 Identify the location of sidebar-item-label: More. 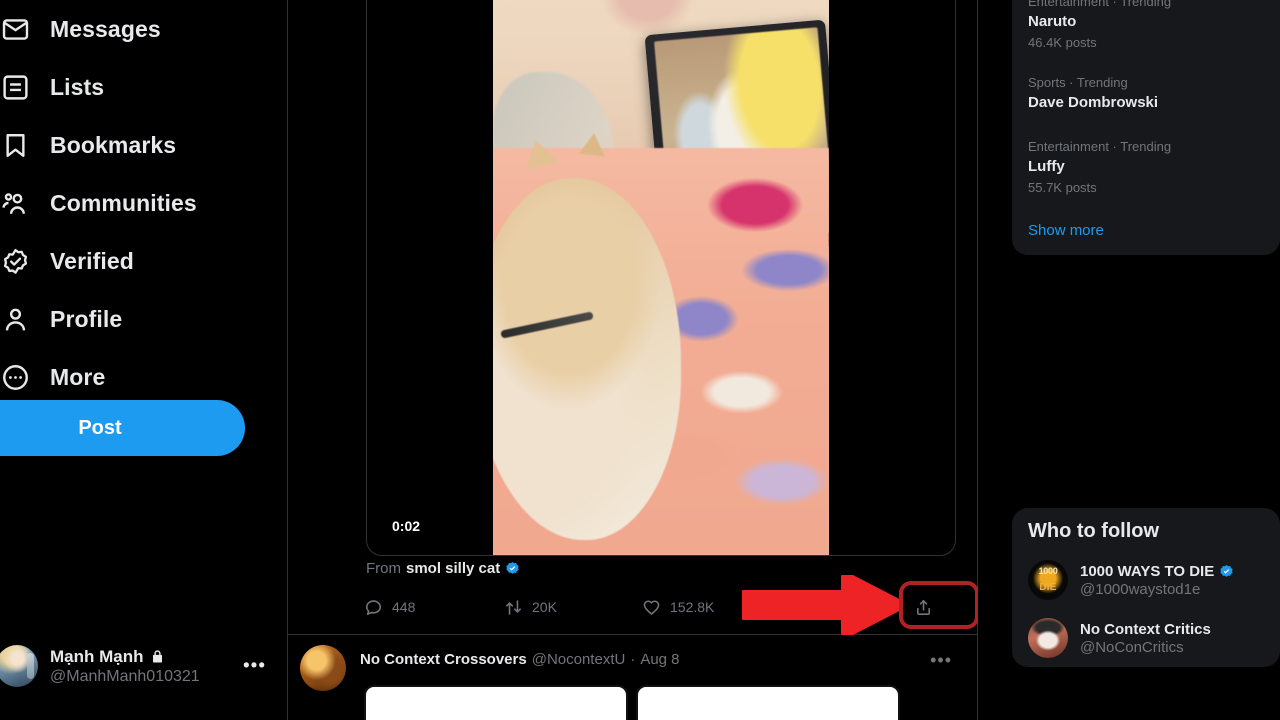
(78, 376).